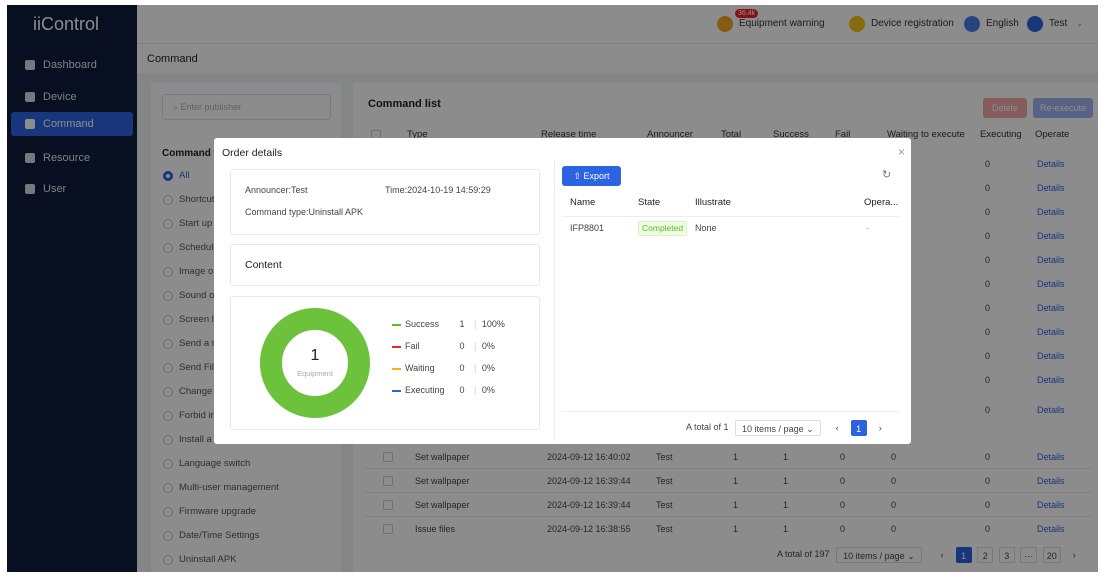 This screenshot has height=577, width=1105. Describe the element at coordinates (578, 176) in the screenshot. I see `upload-icon: ⇧` at that location.